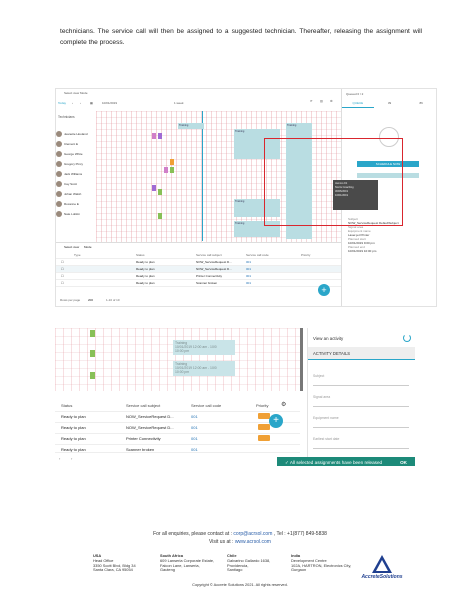 This screenshot has width=474, height=613. Describe the element at coordinates (420, 103) in the screenshot. I see `tab-orange: 86` at that location.